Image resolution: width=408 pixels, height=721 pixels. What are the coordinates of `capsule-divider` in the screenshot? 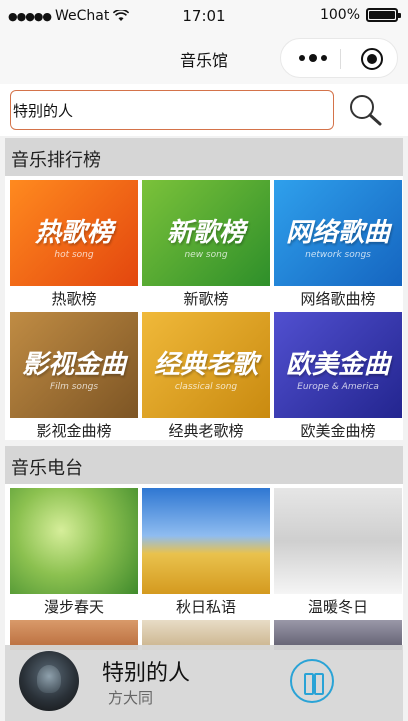 It's located at (340, 59).